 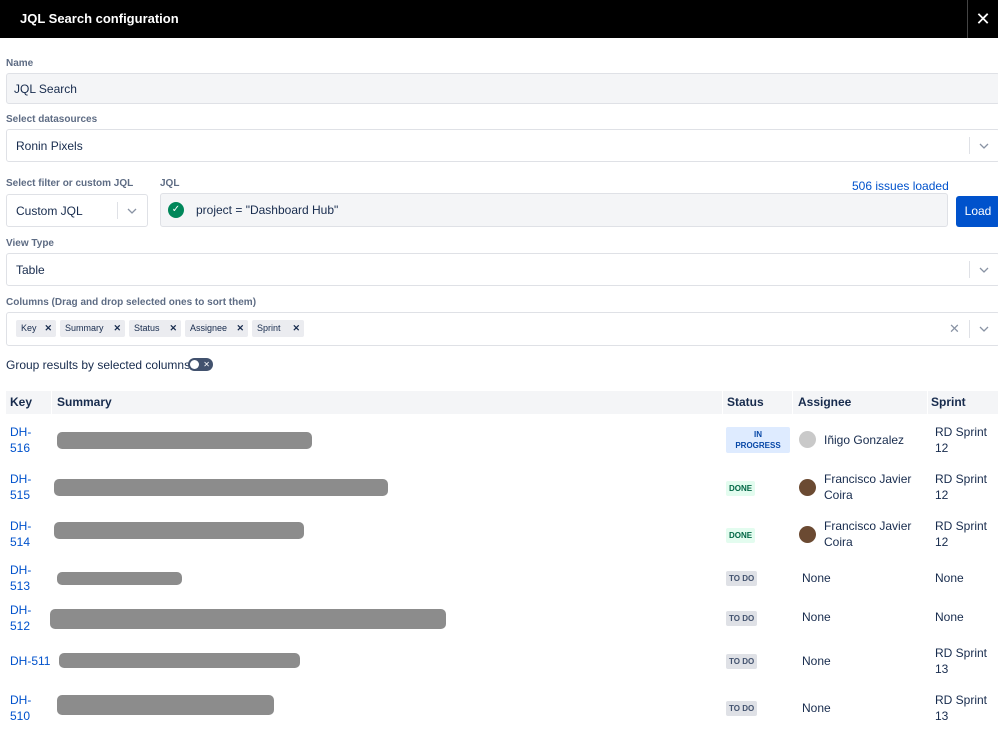 I want to click on column-chip-assignee: Assignee ✕, so click(x=216, y=328).